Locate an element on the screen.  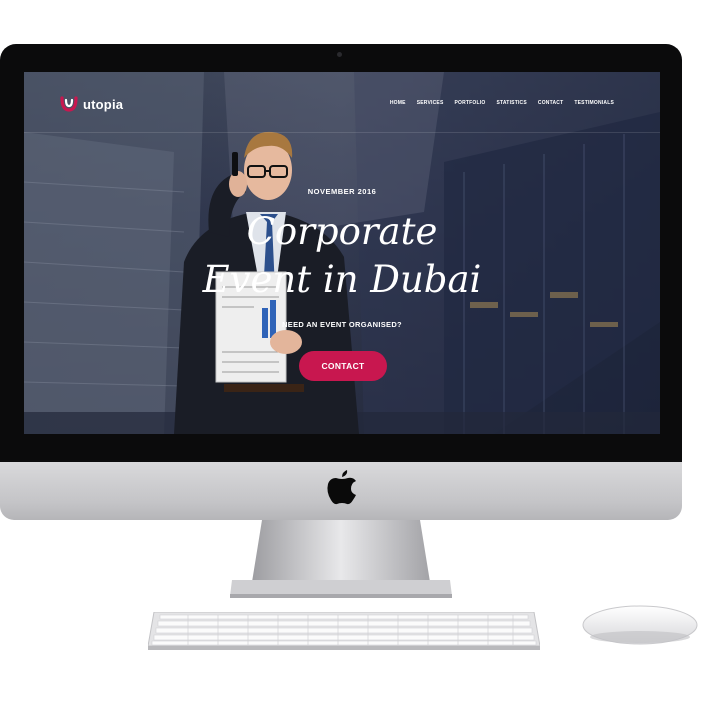
hero-title-line1: Corporate is located at coordinates (342, 231).